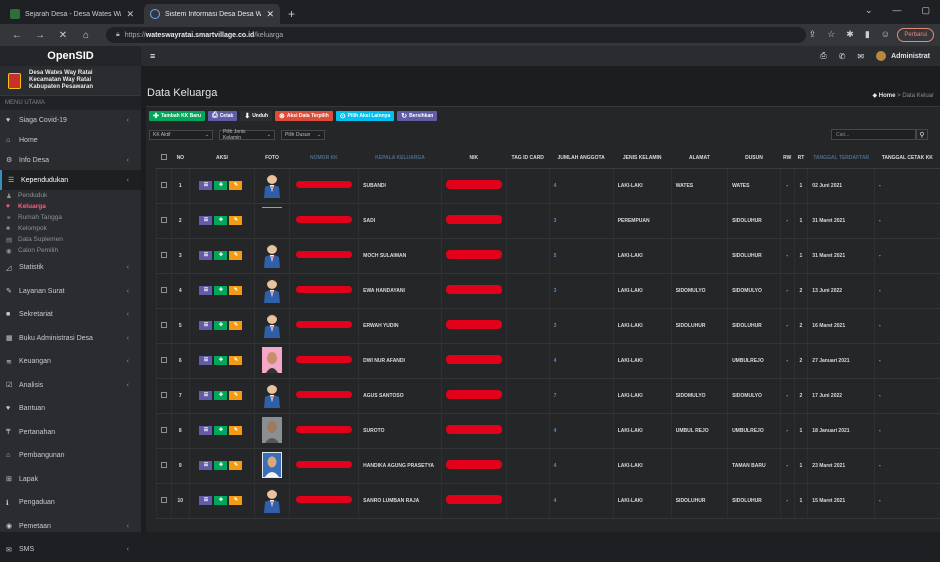  I want to click on column-header-nomor-kk: NOMOR KK, so click(323, 158).